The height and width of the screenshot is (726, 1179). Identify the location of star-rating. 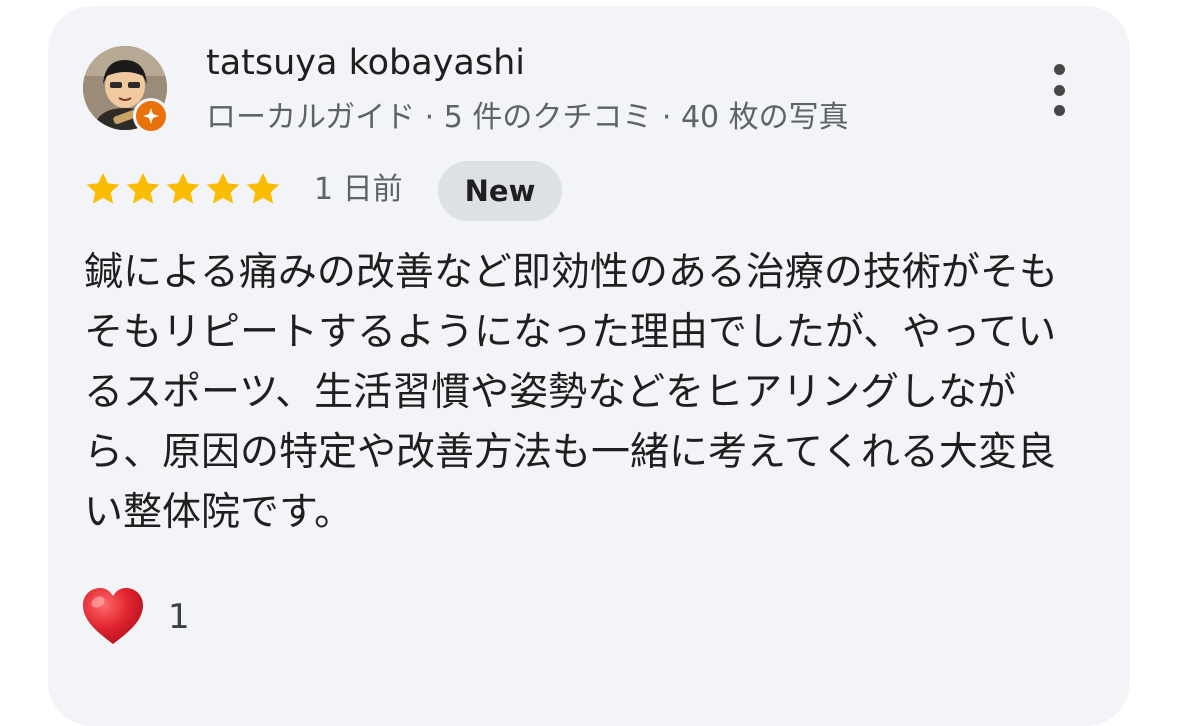
(183, 189).